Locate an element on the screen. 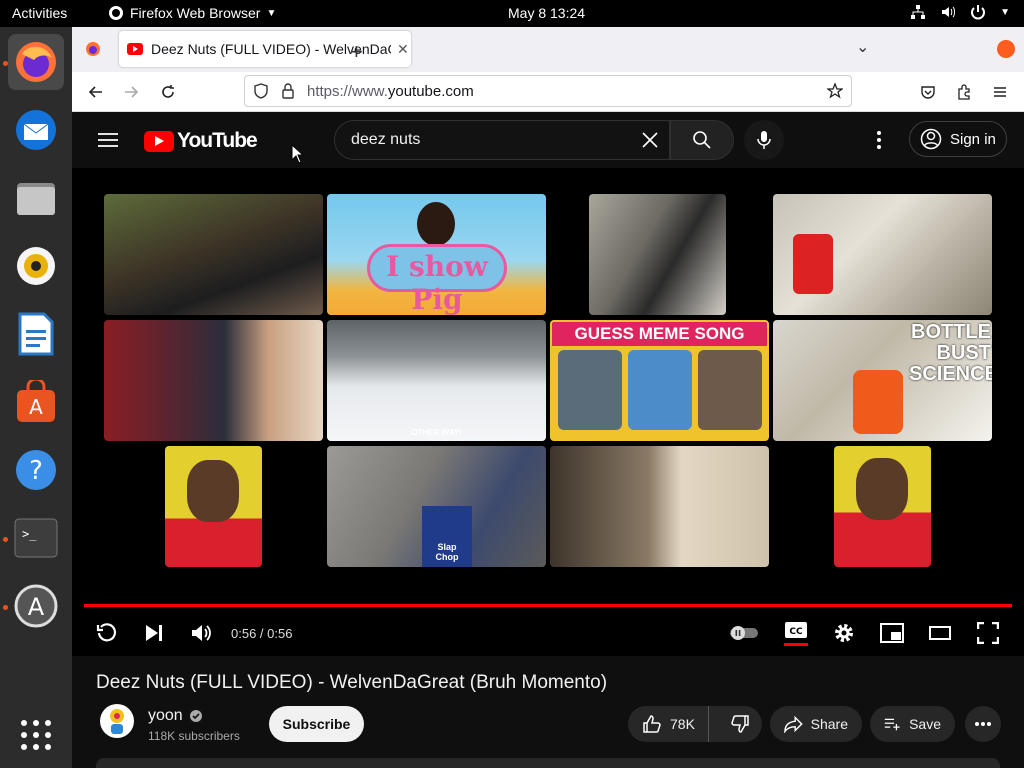  settings-more-button is located at coordinates (879, 142).